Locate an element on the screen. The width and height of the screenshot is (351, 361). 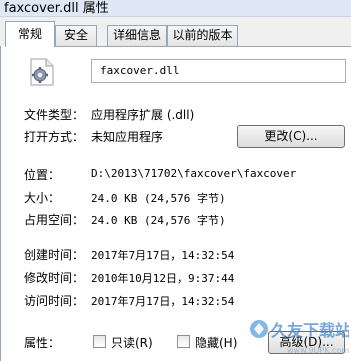
tab-general: 常规 is located at coordinates (30, 34).